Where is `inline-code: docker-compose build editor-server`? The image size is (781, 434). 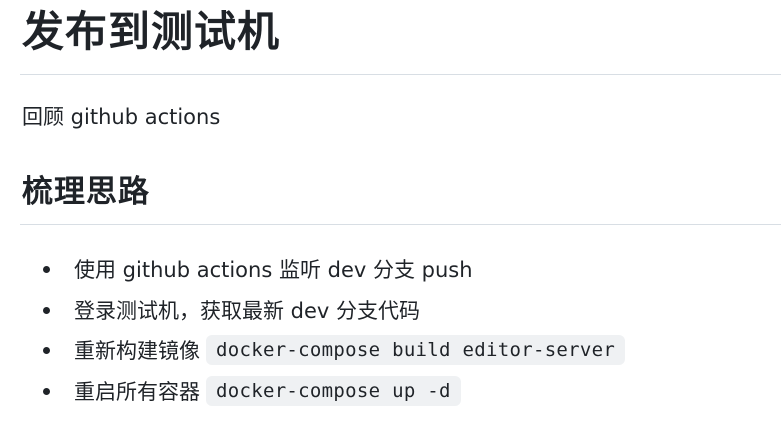
inline-code: docker-compose build editor-server is located at coordinates (416, 350).